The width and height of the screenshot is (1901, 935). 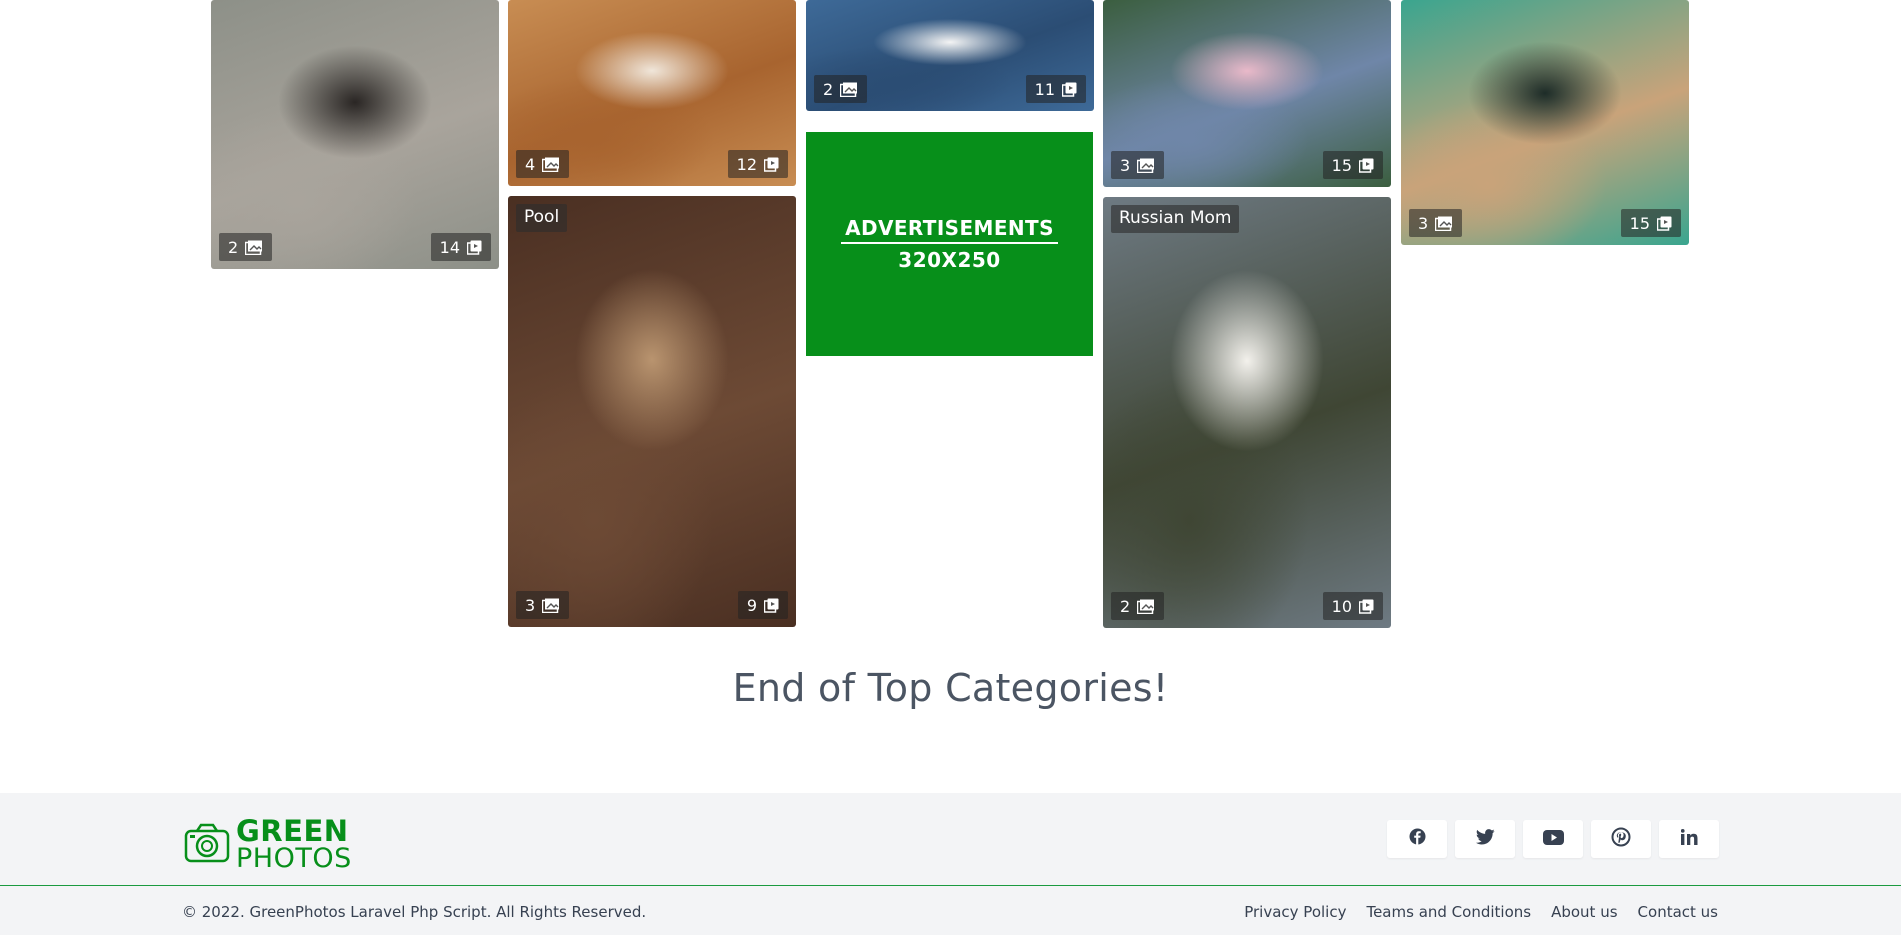 I want to click on twitter-icon, so click(x=1485, y=839).